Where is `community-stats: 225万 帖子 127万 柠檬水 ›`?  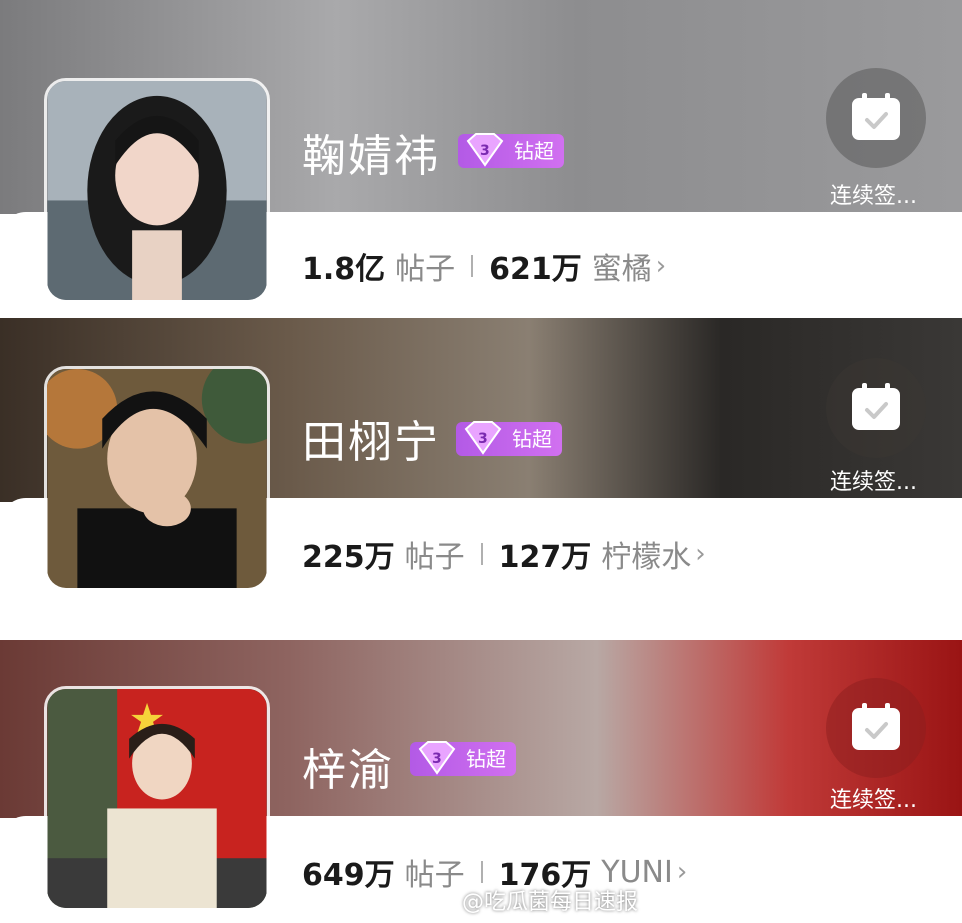 community-stats: 225万 帖子 127万 柠檬水 › is located at coordinates (504, 554).